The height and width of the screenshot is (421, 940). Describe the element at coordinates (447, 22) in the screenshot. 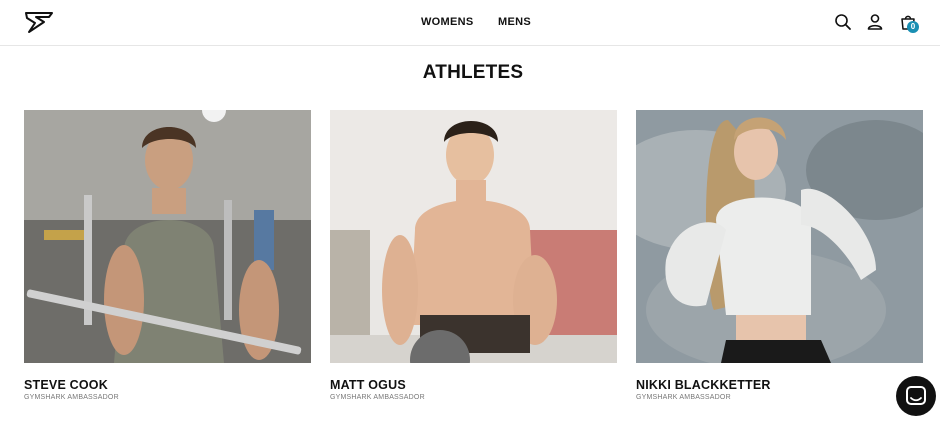

I see `nav-womens: WOMENS` at that location.